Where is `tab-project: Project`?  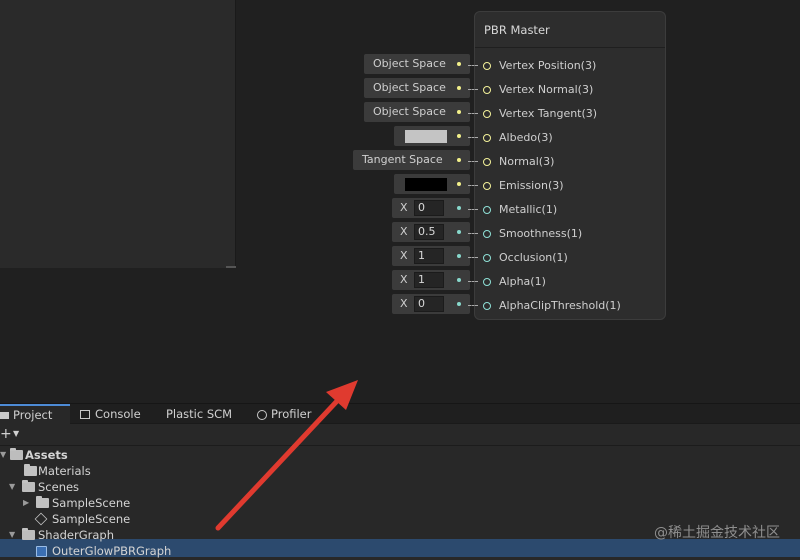 tab-project: Project is located at coordinates (35, 414).